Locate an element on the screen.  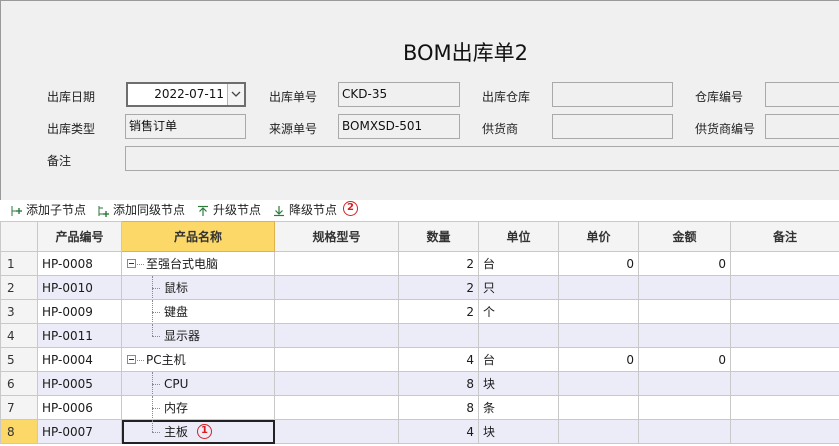
product-name-cell: 内存 is located at coordinates (198, 407).